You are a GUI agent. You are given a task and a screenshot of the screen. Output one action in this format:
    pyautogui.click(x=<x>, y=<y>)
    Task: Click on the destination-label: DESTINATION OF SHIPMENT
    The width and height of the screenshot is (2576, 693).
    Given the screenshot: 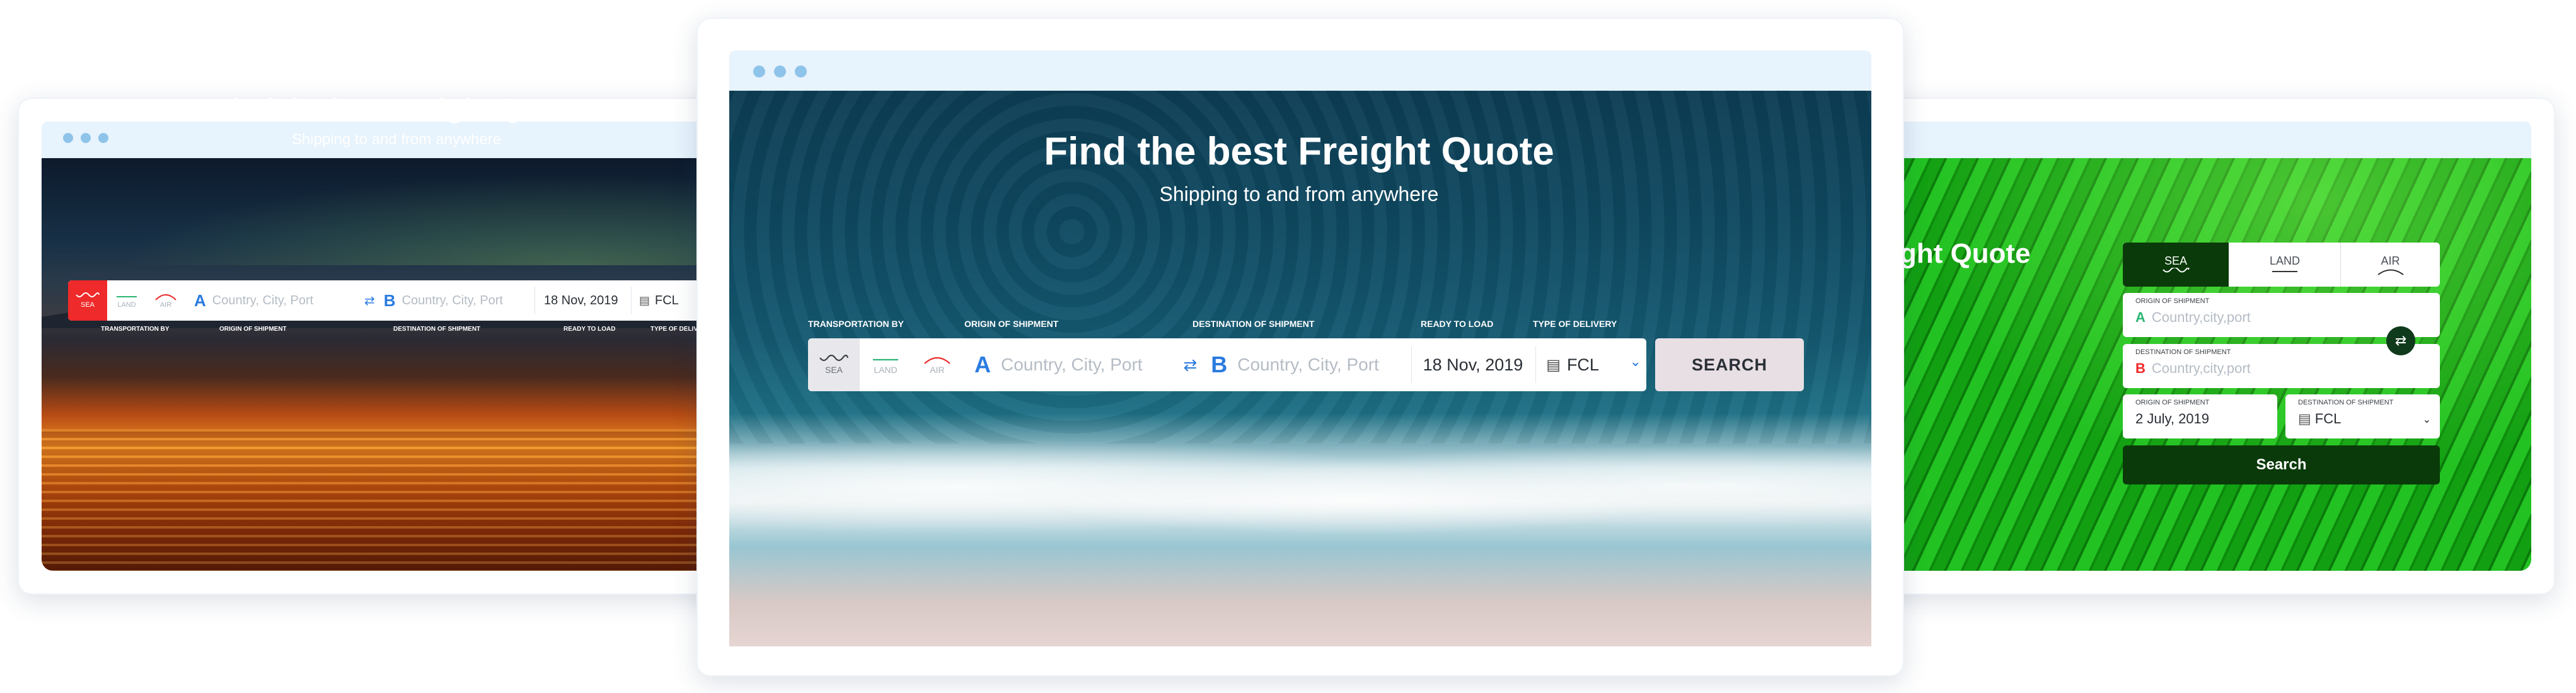 What is the action you would take?
    pyautogui.click(x=2183, y=352)
    